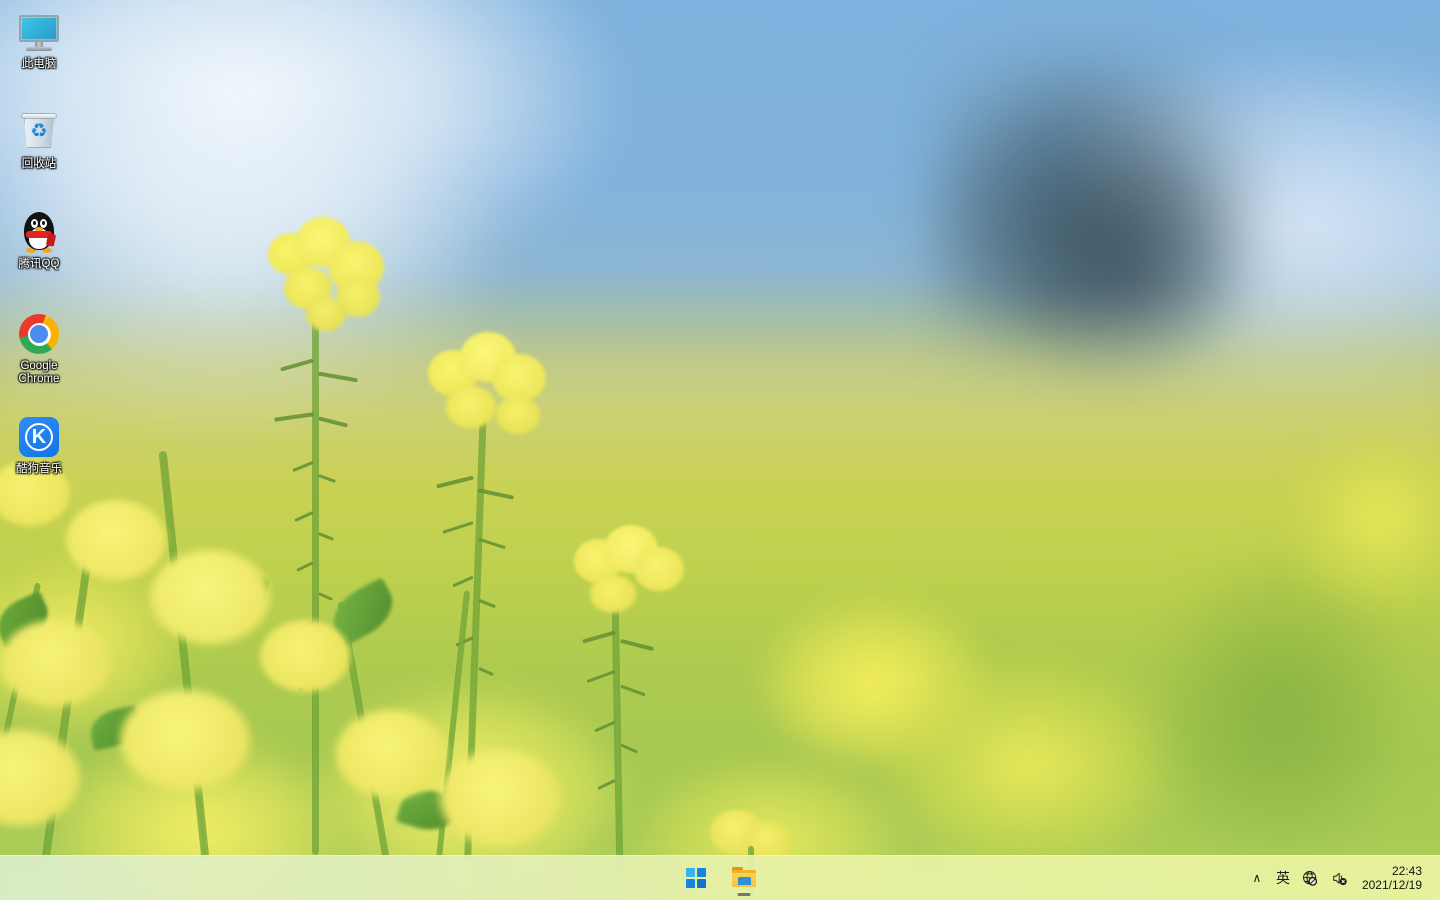  I want to click on desktop-icon-label: Google Chrome, so click(39, 372).